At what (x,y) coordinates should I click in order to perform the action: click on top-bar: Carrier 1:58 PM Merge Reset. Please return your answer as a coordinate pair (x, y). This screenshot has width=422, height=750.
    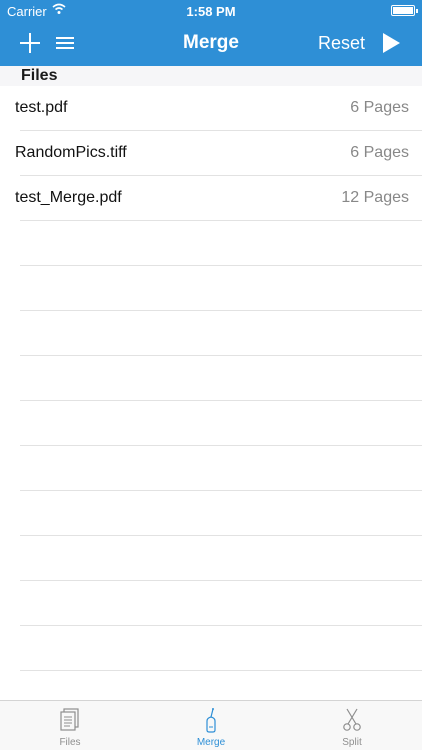
    Looking at the image, I should click on (211, 33).